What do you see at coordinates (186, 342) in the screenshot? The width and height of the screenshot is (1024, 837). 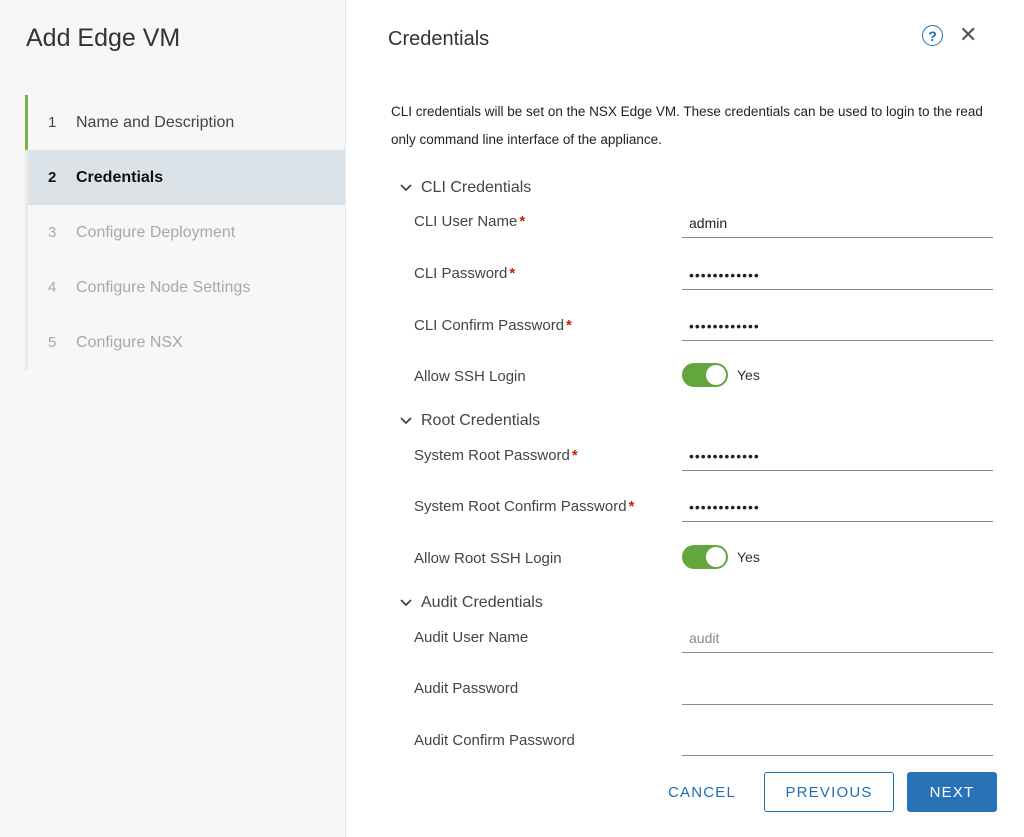 I see `step-configure-nsx: 5 Configure NSX` at bounding box center [186, 342].